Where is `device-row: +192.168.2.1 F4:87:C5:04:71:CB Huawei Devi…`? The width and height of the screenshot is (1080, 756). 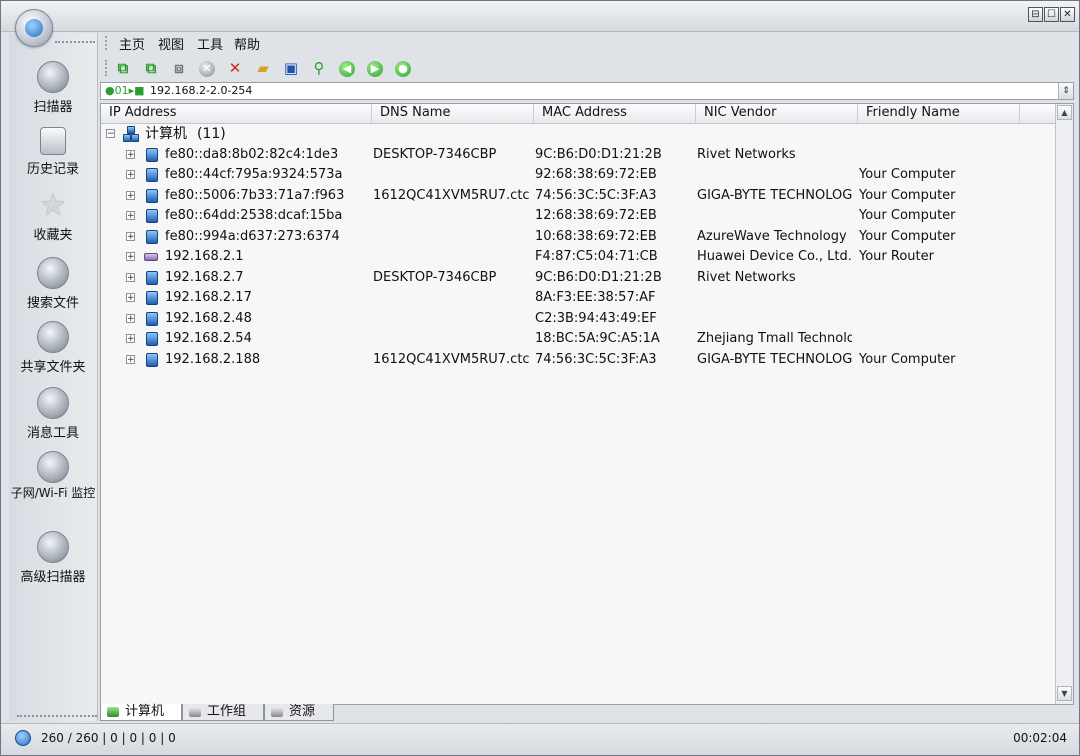
device-row: +192.168.2.1 F4:87:C5:04:71:CB Huawei Devi… is located at coordinates (578, 257).